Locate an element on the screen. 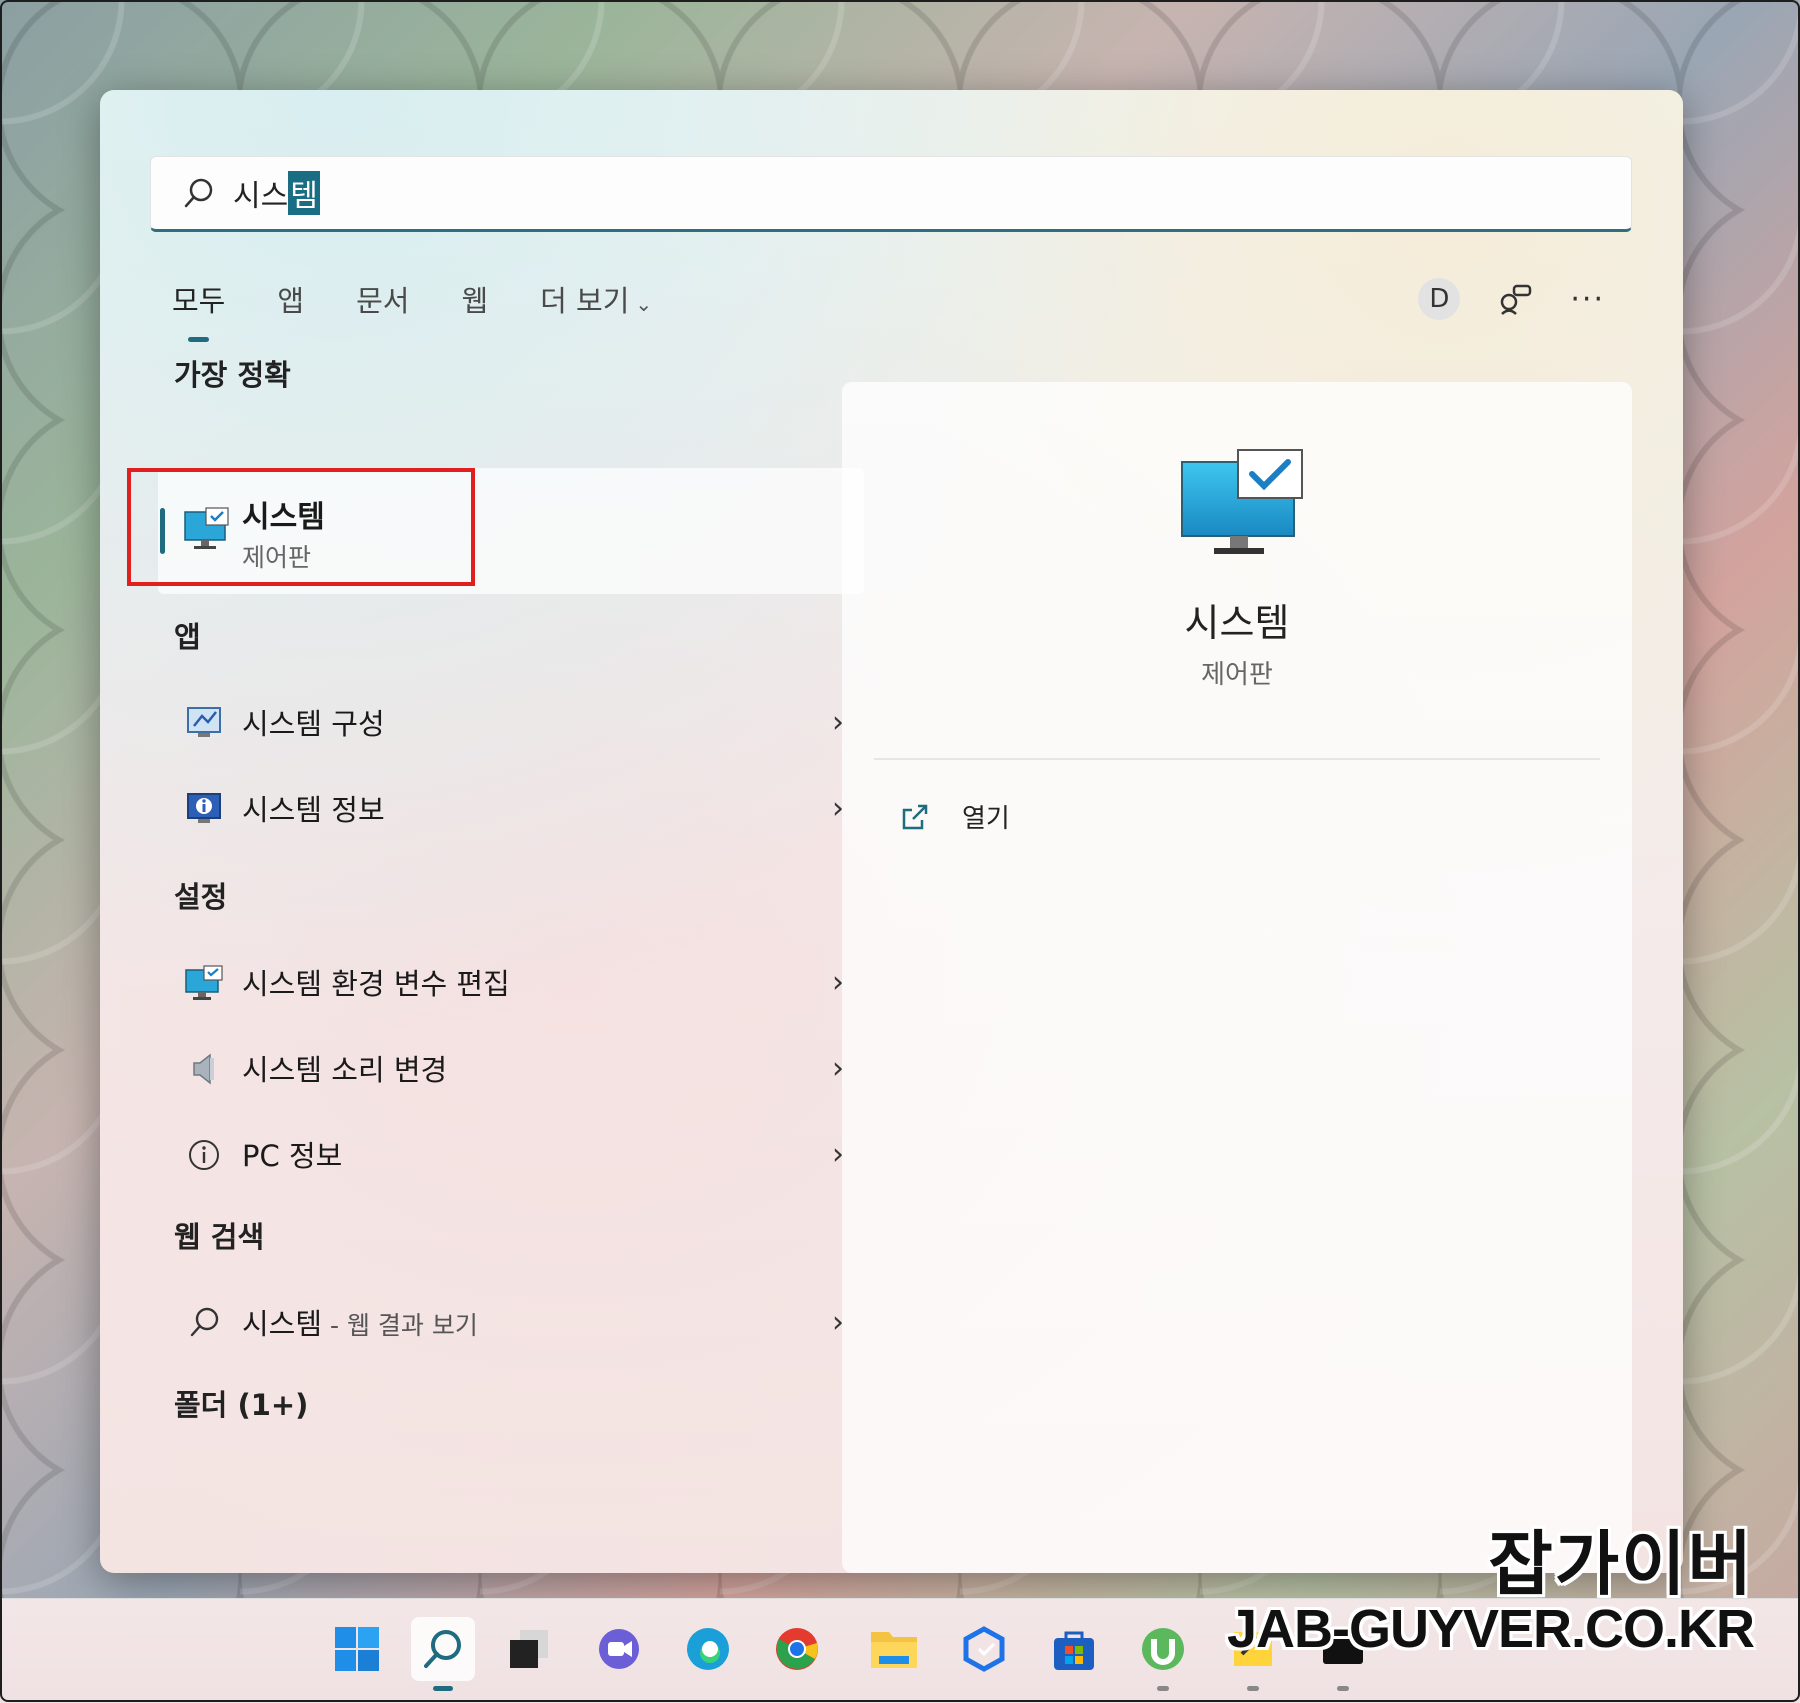 This screenshot has width=1800, height=1703. list-item-label: 시스템 구성 is located at coordinates (313, 724).